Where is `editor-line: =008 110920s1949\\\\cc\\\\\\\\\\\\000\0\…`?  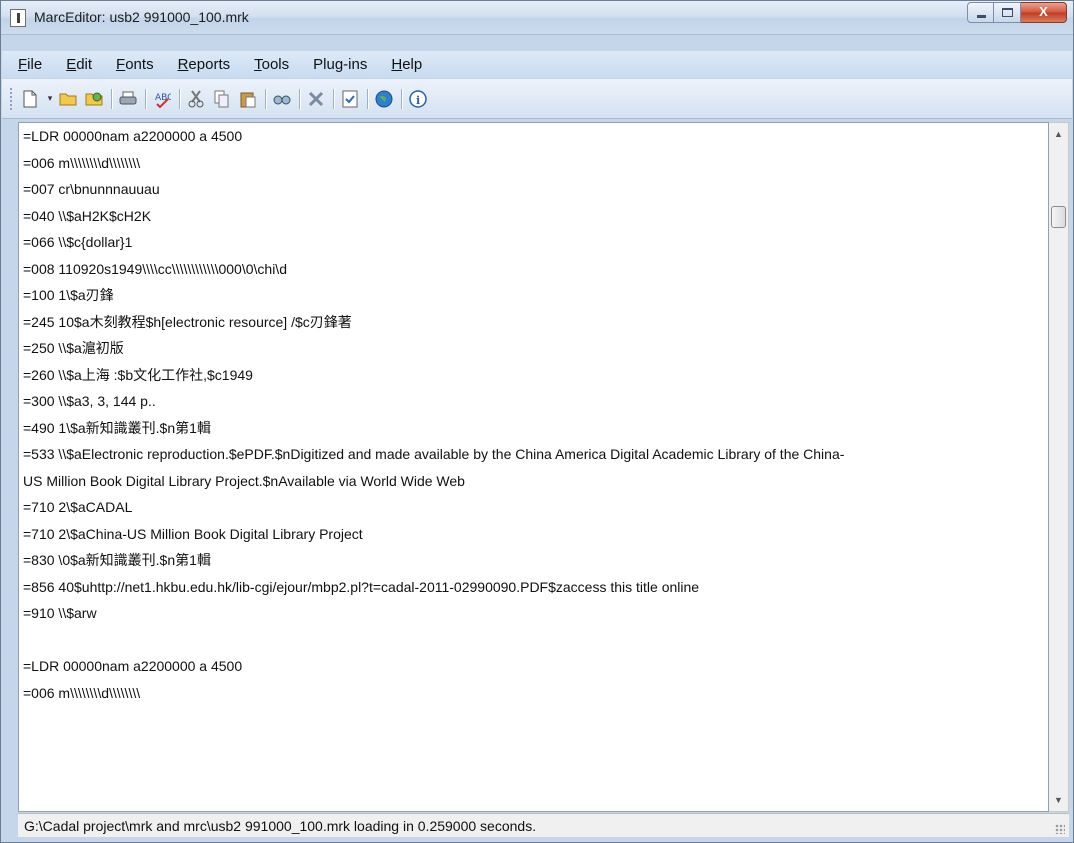 editor-line: =008 110920s1949\\\\cc\\\\\\\\\\\\000\0\… is located at coordinates (533, 269).